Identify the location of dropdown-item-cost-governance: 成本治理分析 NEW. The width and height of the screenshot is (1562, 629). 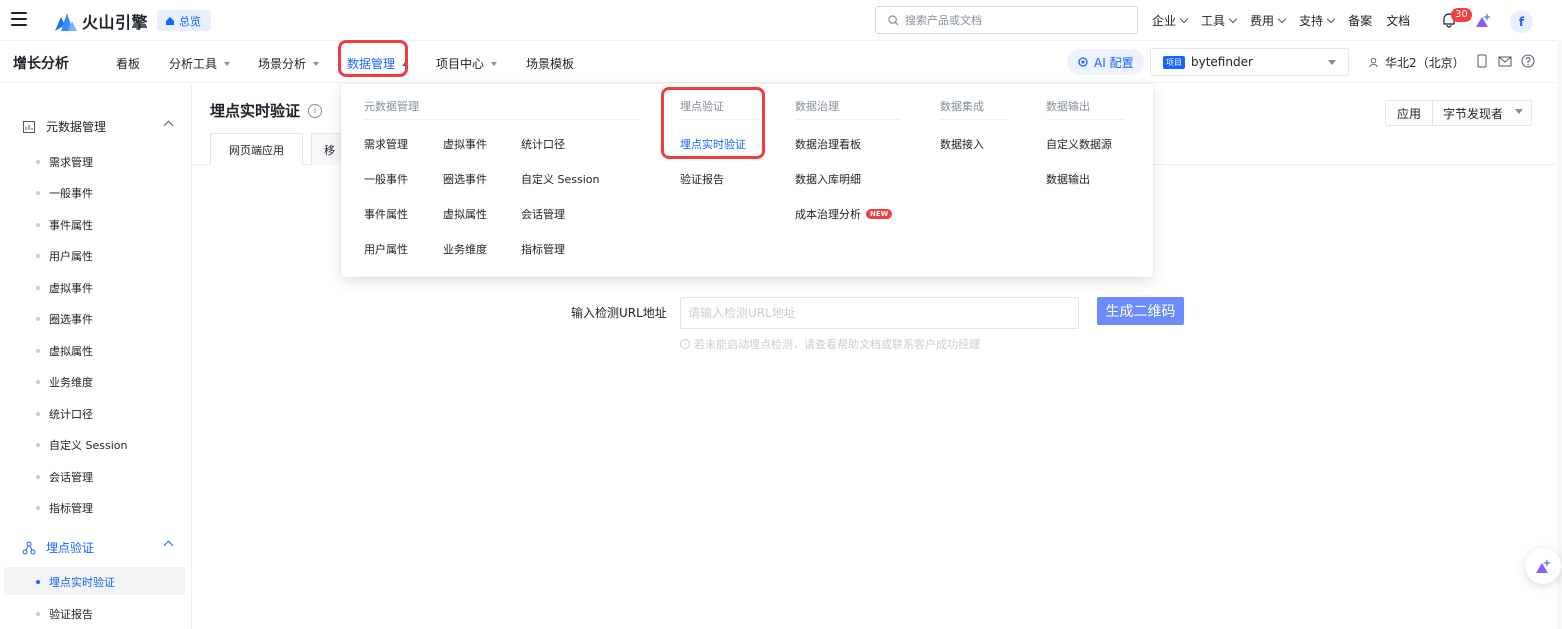
(844, 214).